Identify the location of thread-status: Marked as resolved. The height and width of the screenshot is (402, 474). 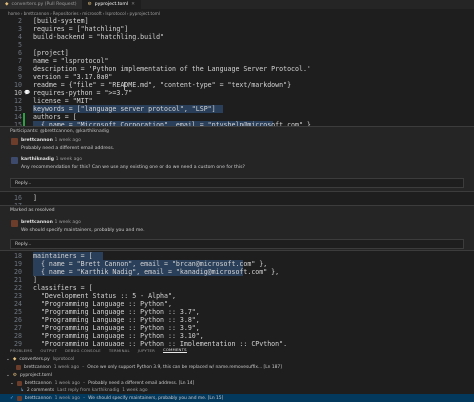
(32, 210).